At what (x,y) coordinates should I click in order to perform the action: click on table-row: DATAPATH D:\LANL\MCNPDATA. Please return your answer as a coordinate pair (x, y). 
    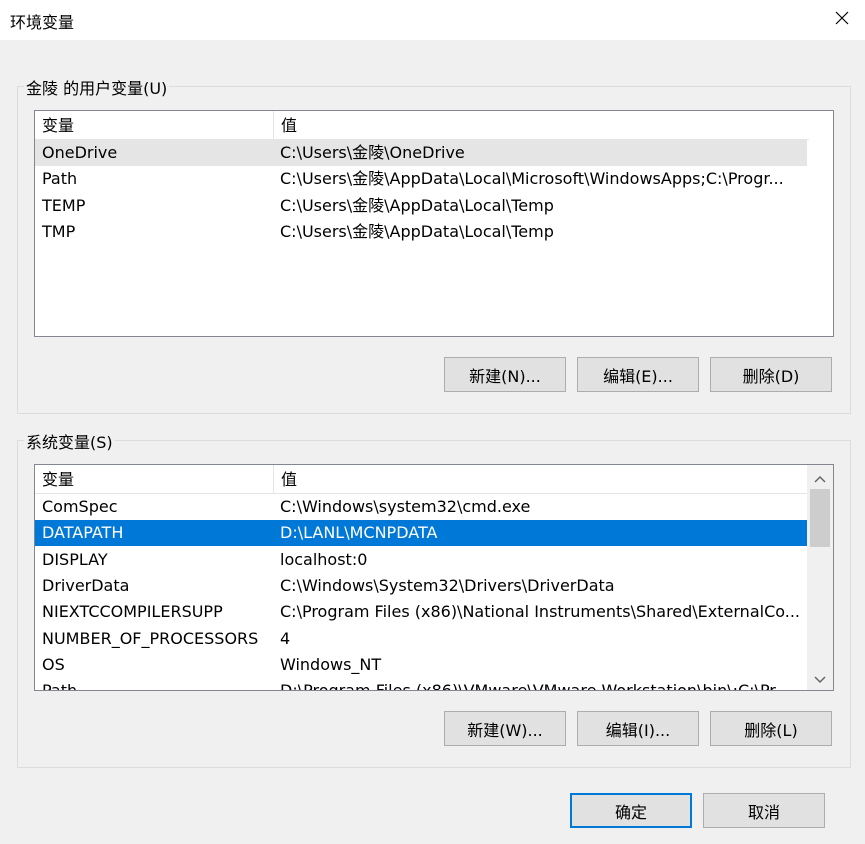
    Looking at the image, I should click on (421, 533).